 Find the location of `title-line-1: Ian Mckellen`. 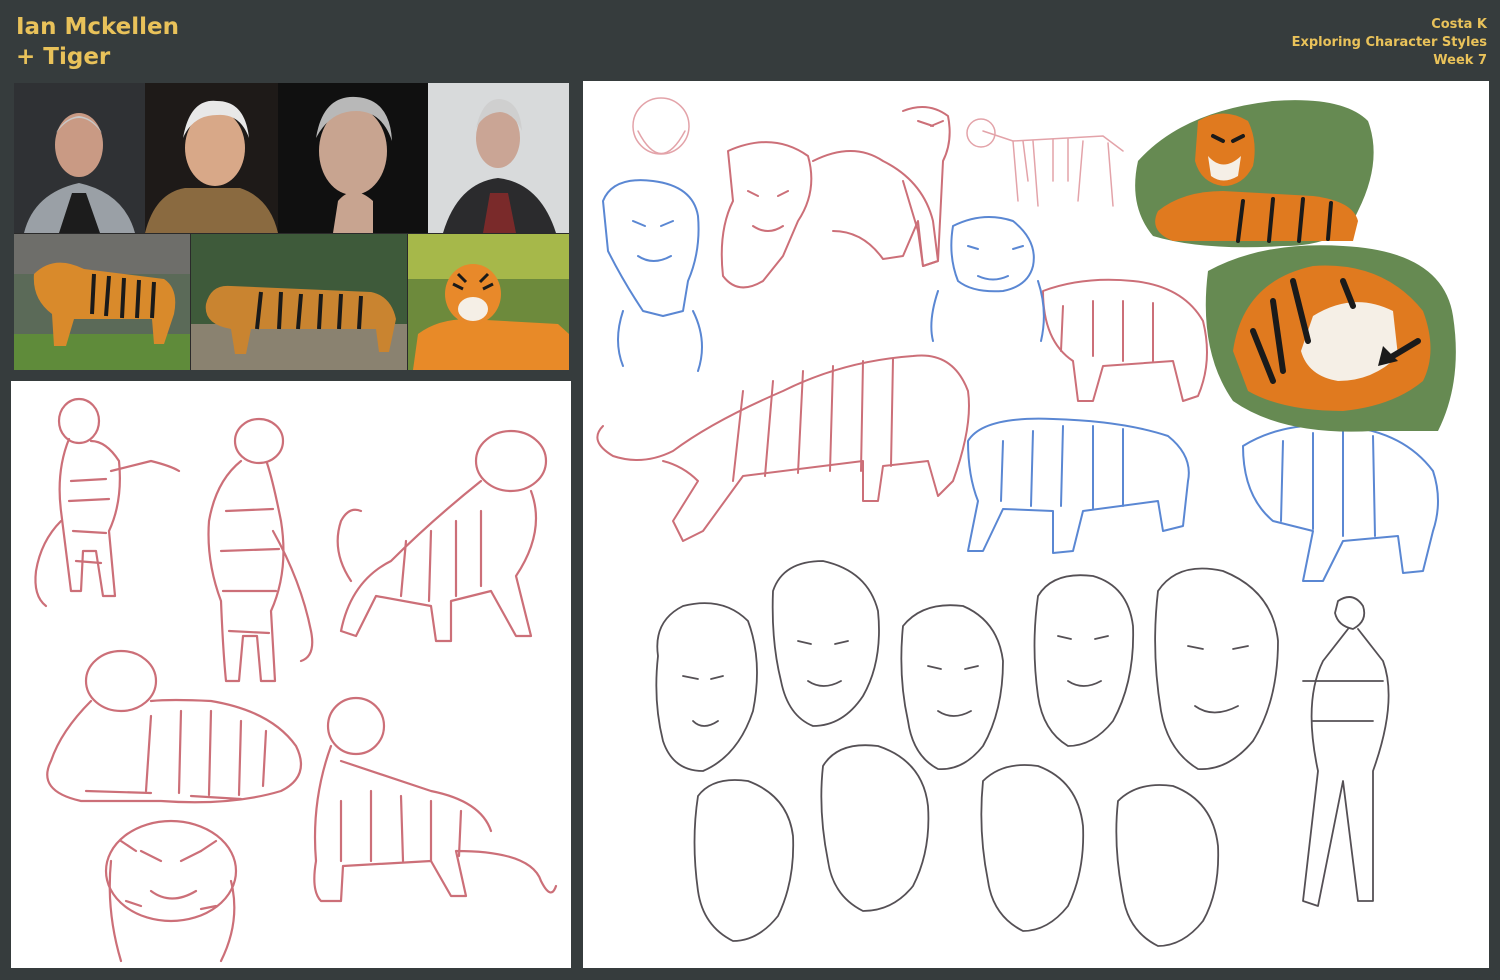

title-line-1: Ian Mckellen is located at coordinates (97, 27).